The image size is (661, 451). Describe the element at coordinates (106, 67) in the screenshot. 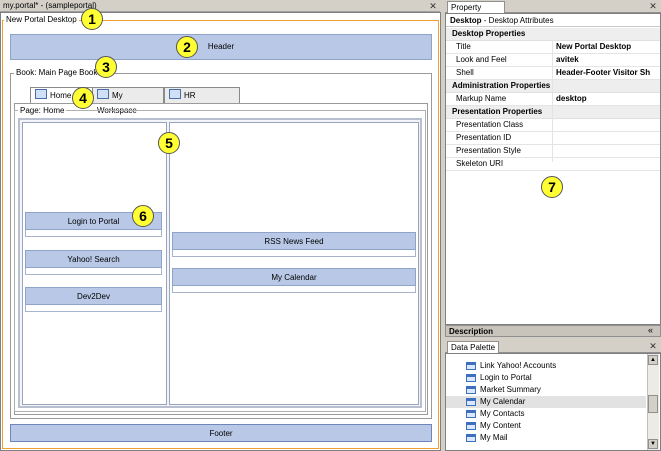

I see `callout-3: 3` at that location.